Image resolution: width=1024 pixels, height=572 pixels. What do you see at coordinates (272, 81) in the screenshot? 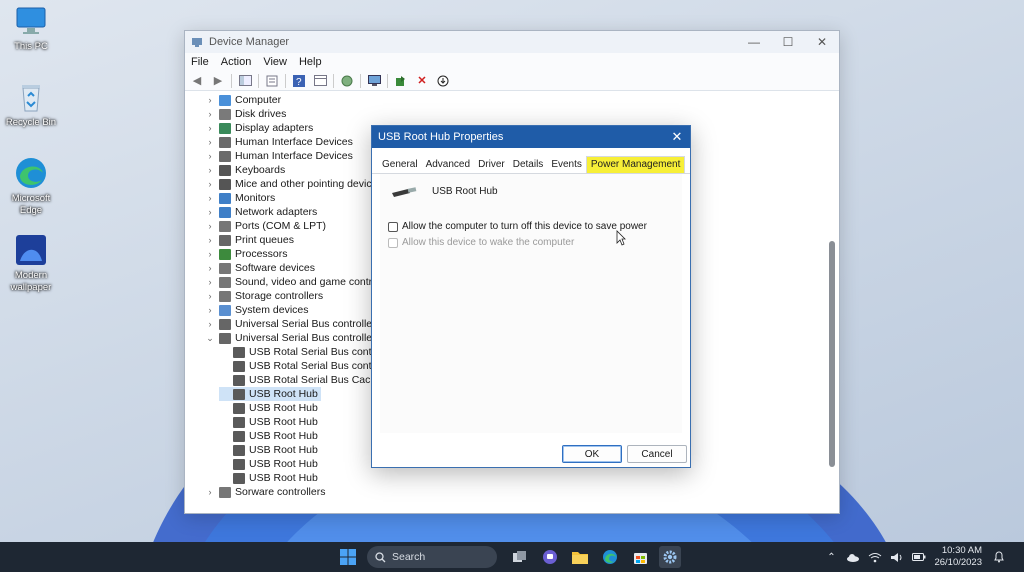
I see `properties-icon` at bounding box center [272, 81].